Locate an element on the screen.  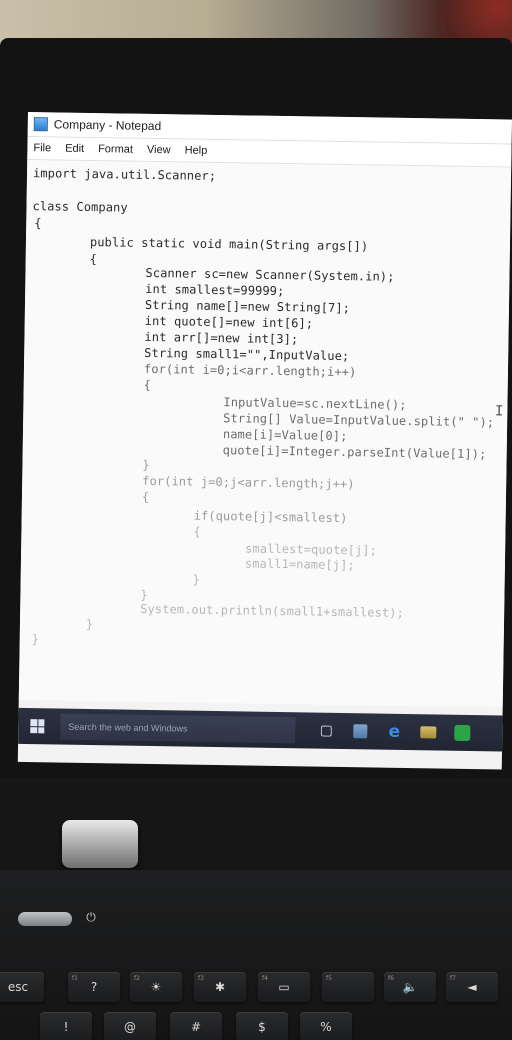
menu-view: View is located at coordinates (159, 150).